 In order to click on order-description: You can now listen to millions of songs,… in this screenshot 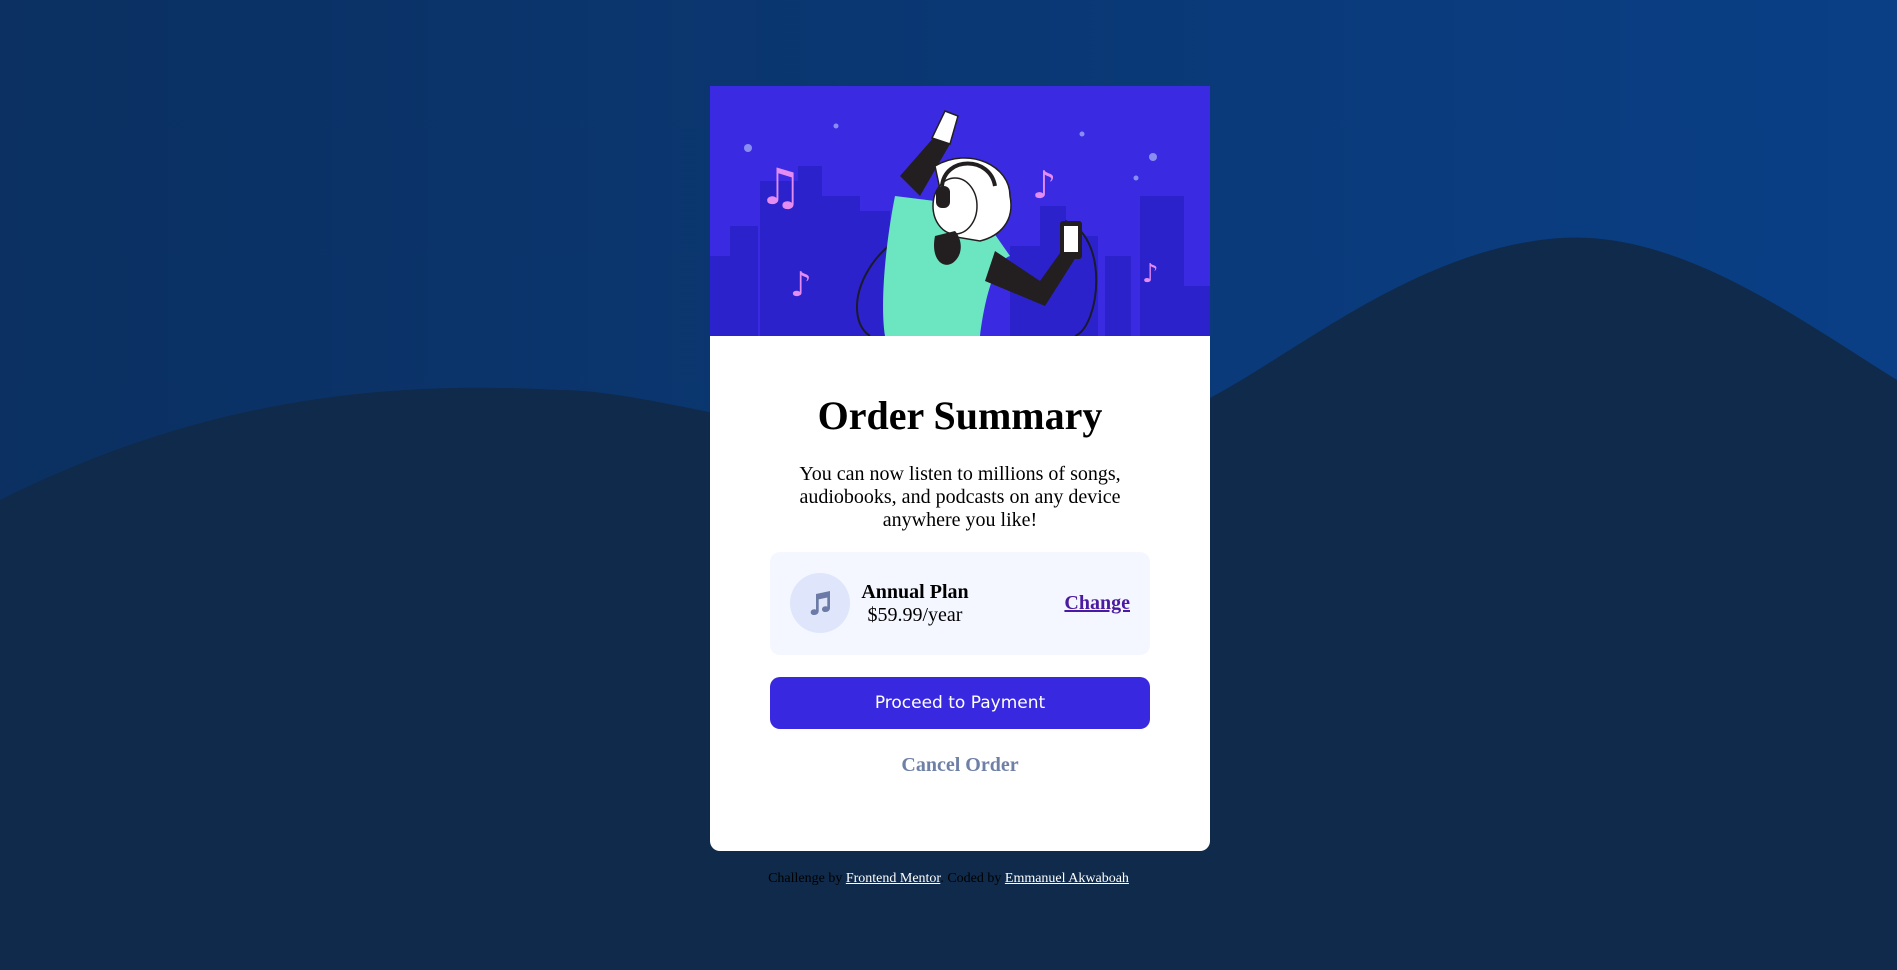, I will do `click(960, 497)`.